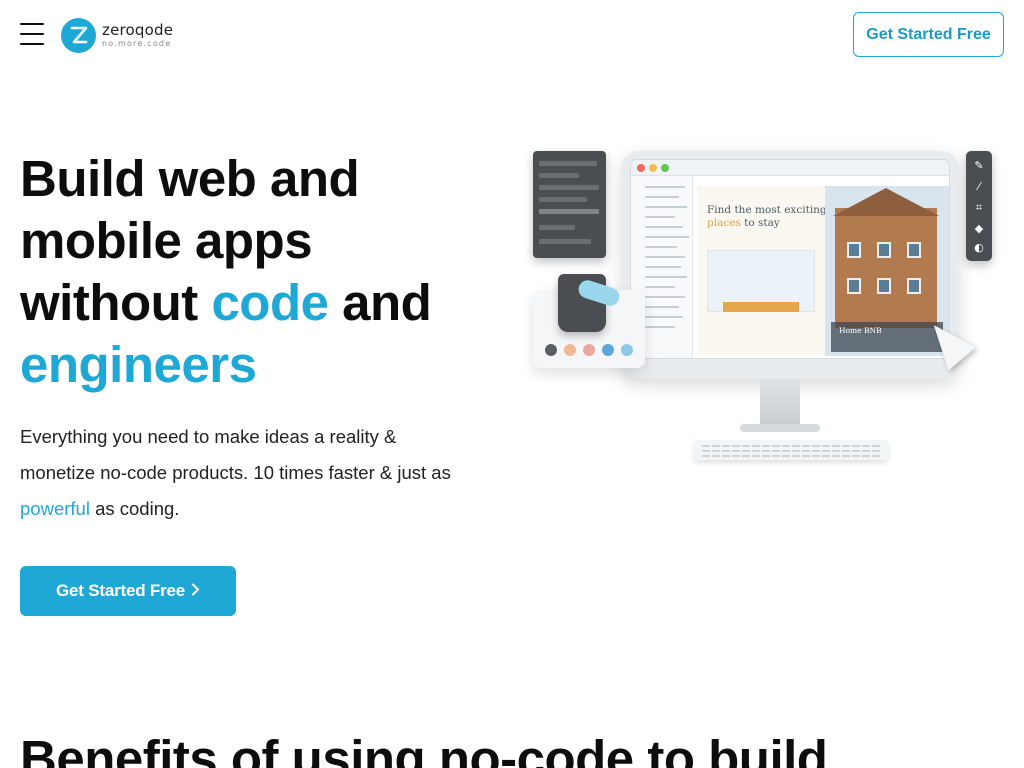 The image size is (1024, 768). Describe the element at coordinates (886, 268) in the screenshot. I see `house-image` at that location.